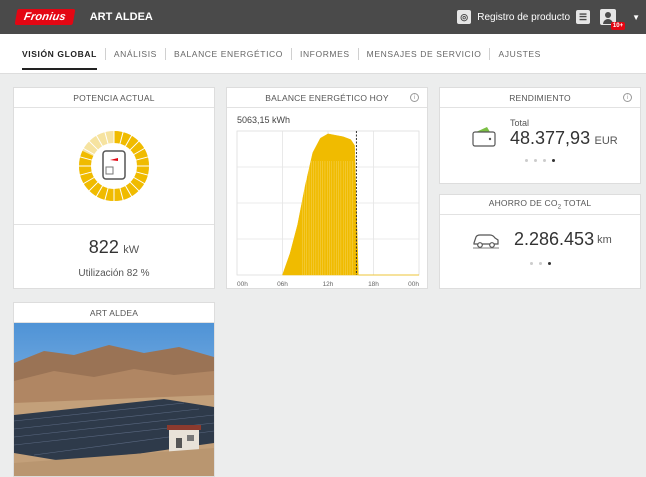 This screenshot has width=646, height=477. What do you see at coordinates (264, 120) in the screenshot?
I see `energy-total: 5063,15 kWh` at bounding box center [264, 120].